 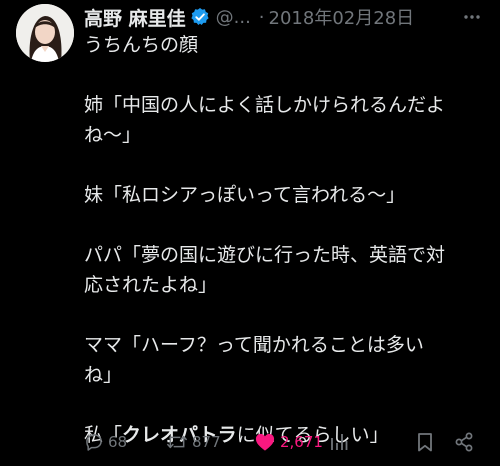 What do you see at coordinates (113, 135) in the screenshot?
I see `tweet-line: ね〜」` at bounding box center [113, 135].